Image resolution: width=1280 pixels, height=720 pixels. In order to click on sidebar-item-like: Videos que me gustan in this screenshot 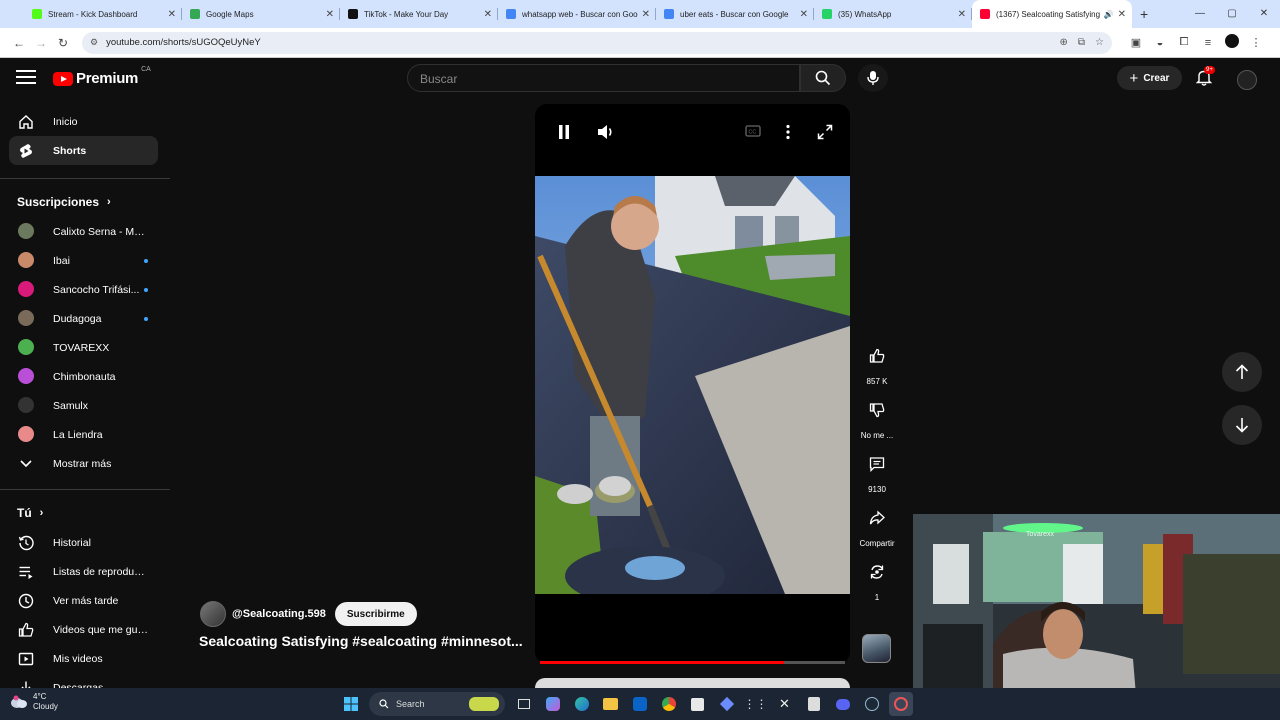, I will do `click(83, 629)`.